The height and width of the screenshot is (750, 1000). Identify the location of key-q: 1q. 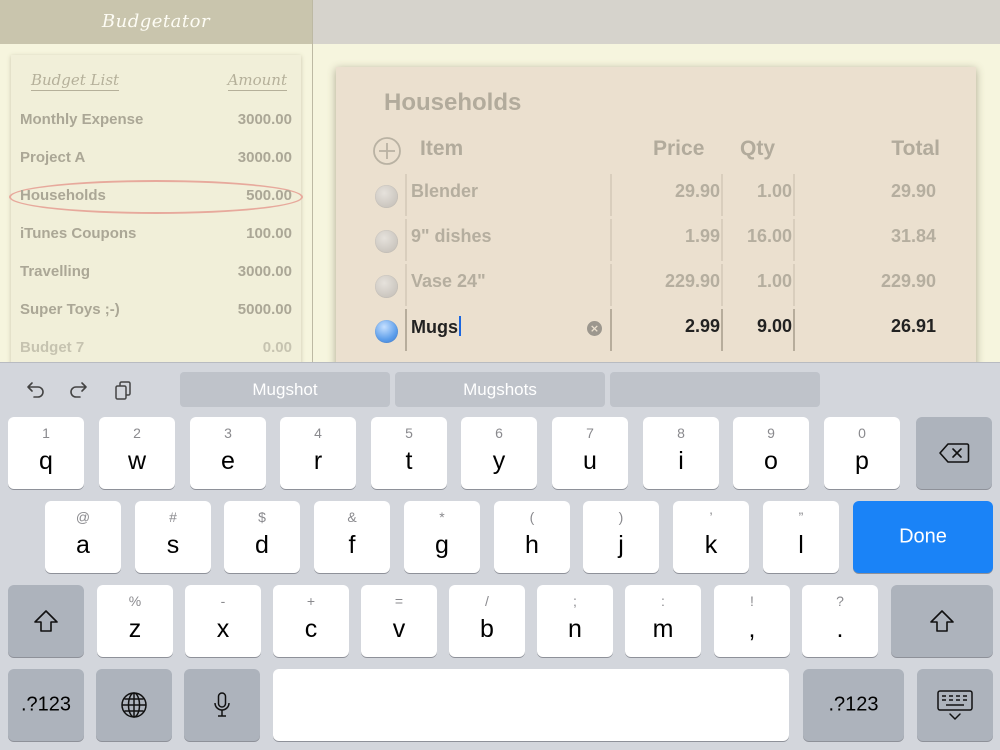
(46, 453).